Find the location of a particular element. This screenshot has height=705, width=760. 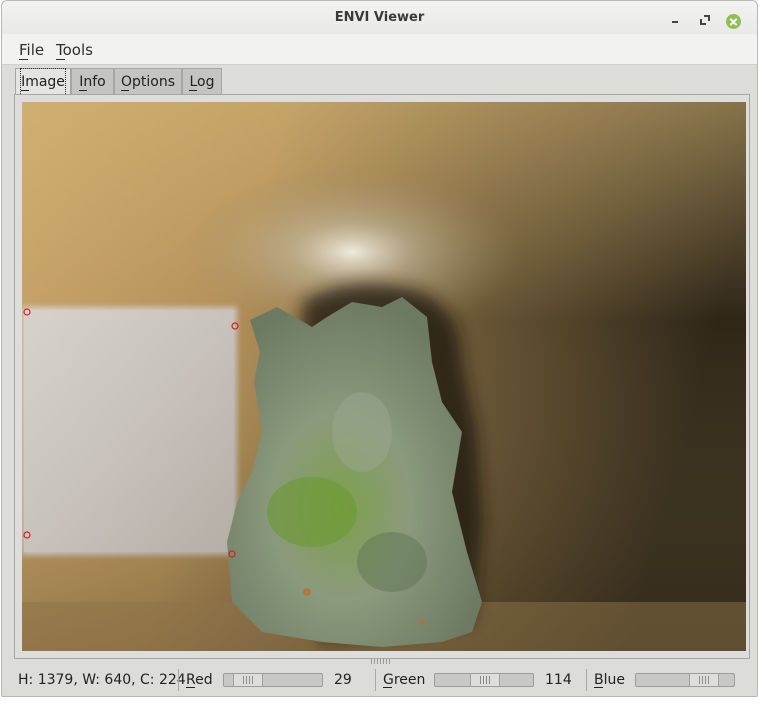

blue-slider-thumb is located at coordinates (704, 680).